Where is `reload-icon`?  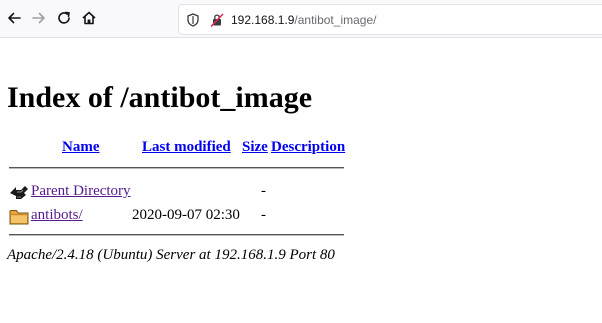 reload-icon is located at coordinates (64, 17).